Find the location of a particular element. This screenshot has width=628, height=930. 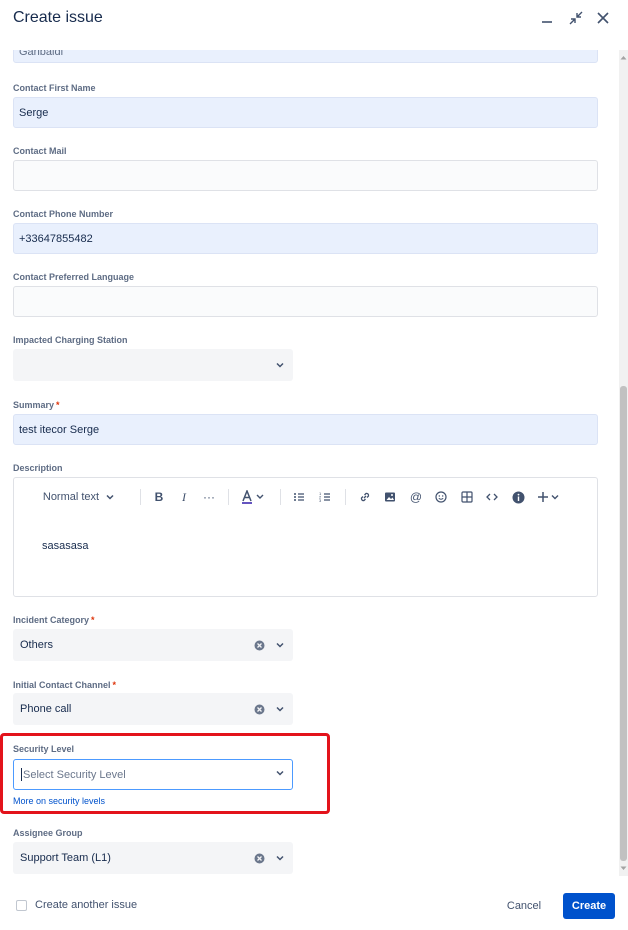

contact-mail-field is located at coordinates (305, 175).